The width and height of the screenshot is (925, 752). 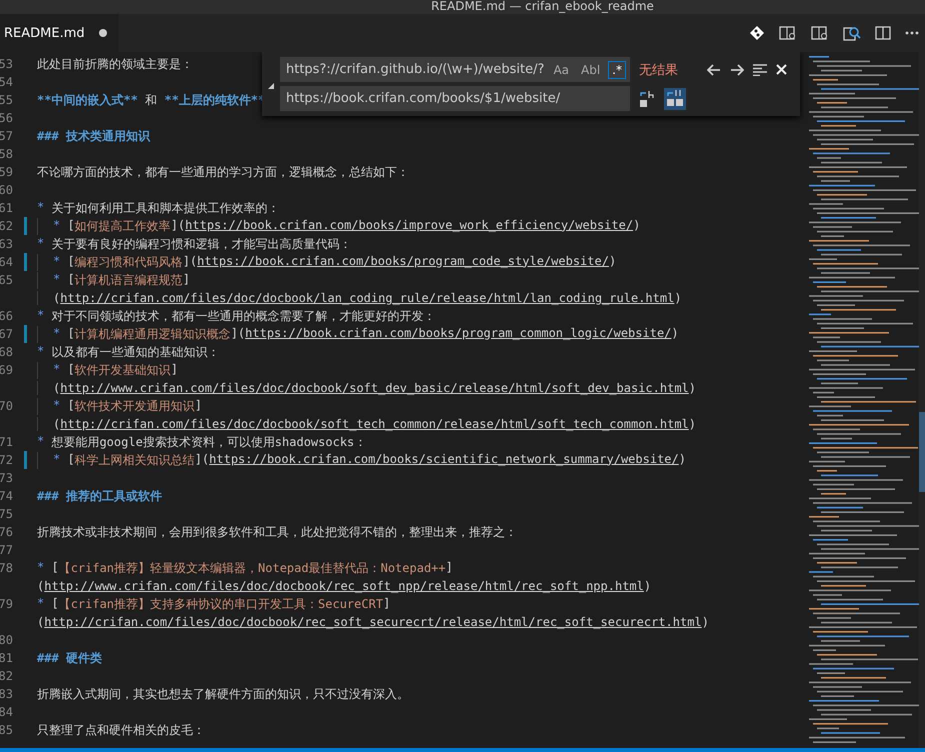 I want to click on preview-icon, so click(x=788, y=33).